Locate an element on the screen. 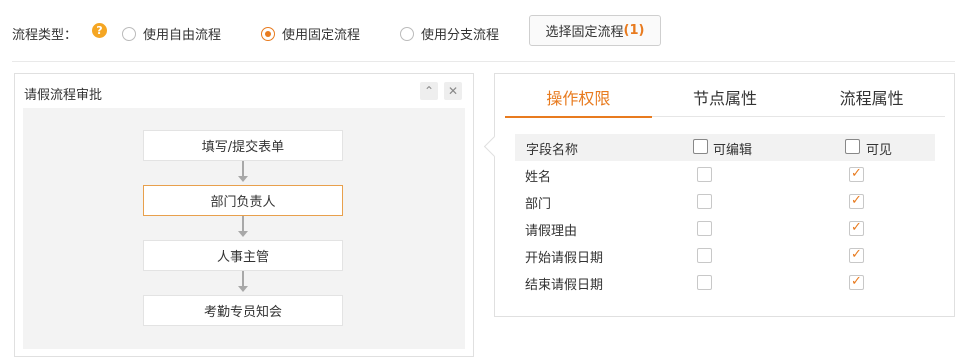  flow-node-hr-supervisor: 人事主管 is located at coordinates (243, 255).